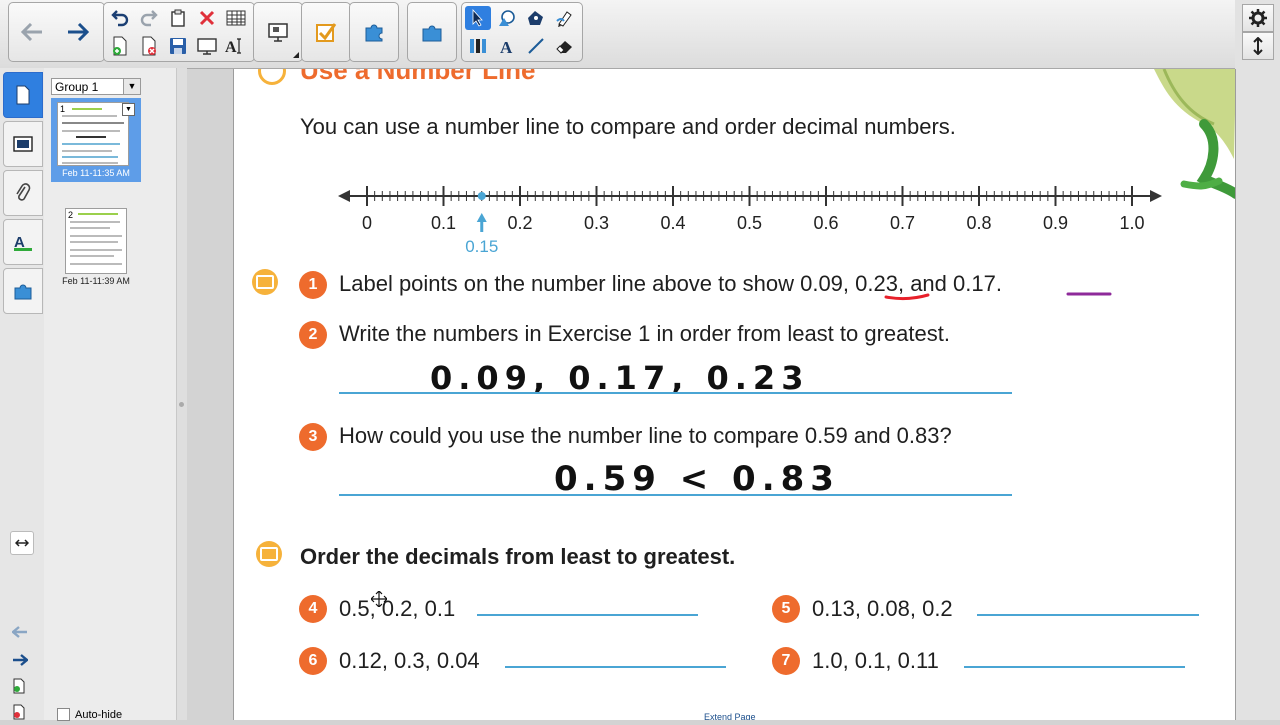  Describe the element at coordinates (481, 246) in the screenshot. I see `number-line-marker-label: 0.15` at that location.